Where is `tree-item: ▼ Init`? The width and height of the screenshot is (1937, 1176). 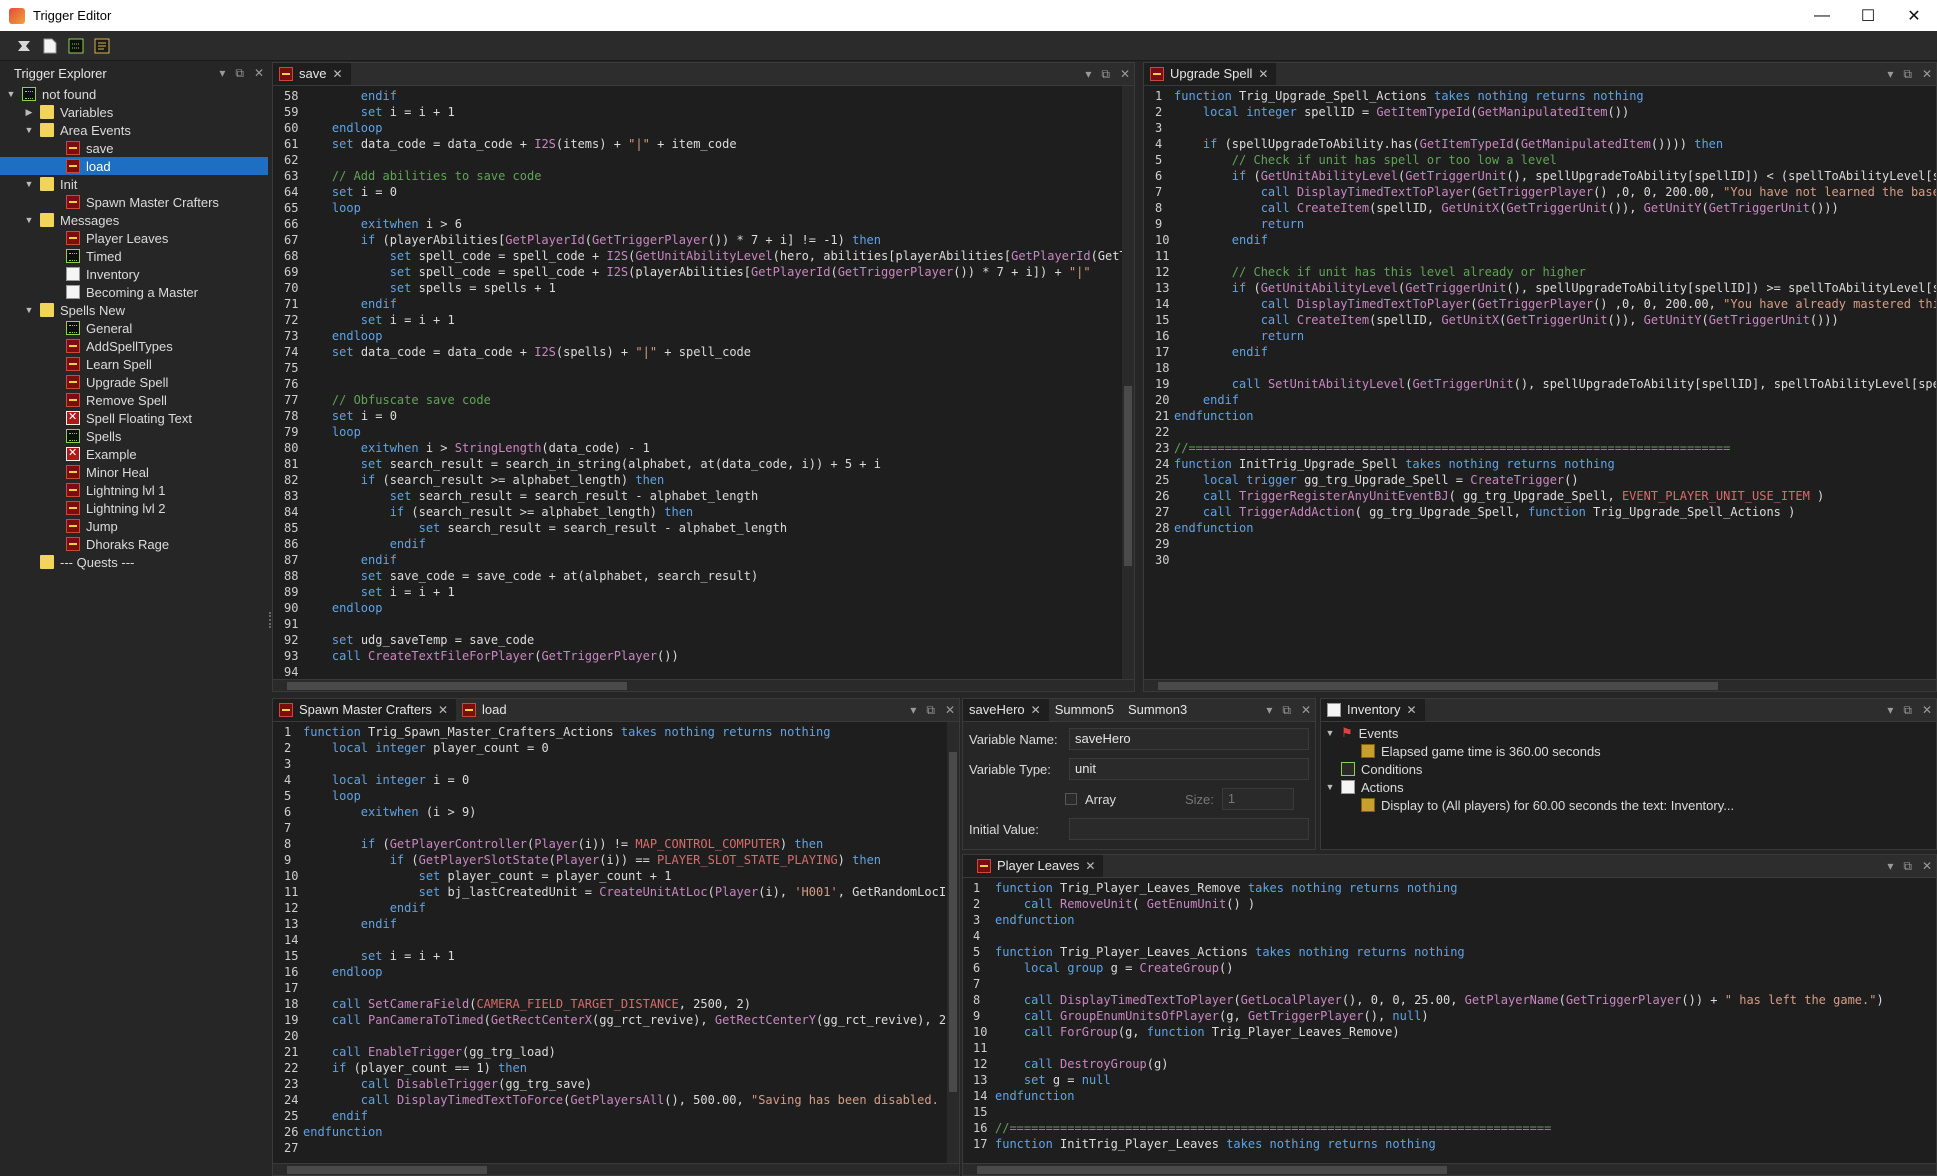 tree-item: ▼ Init is located at coordinates (134, 184).